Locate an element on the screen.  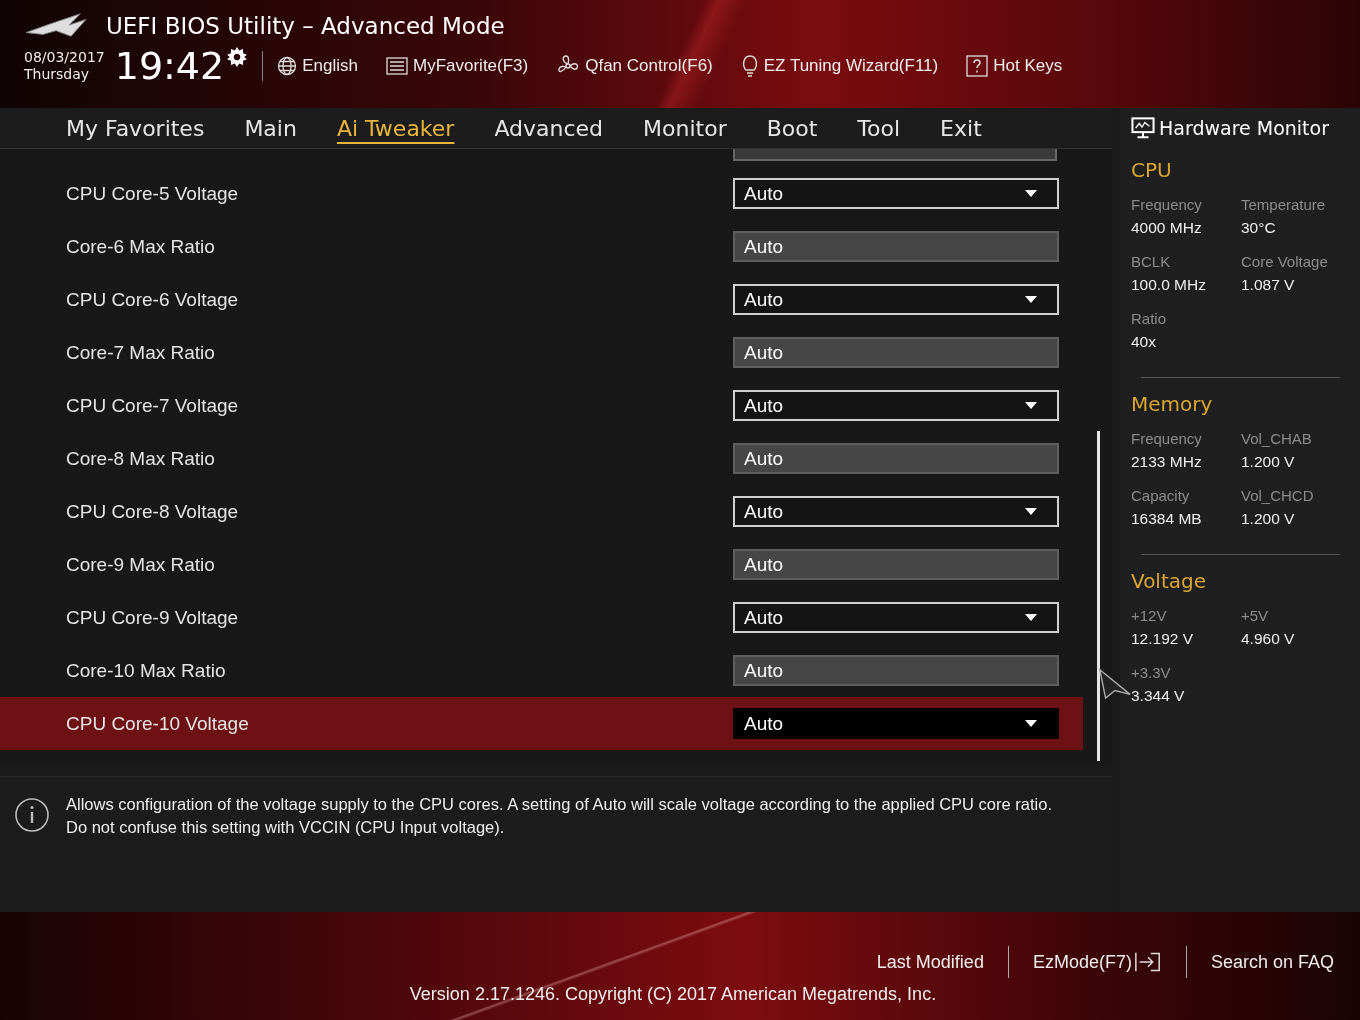
section-heading: Memory is located at coordinates (1172, 404).